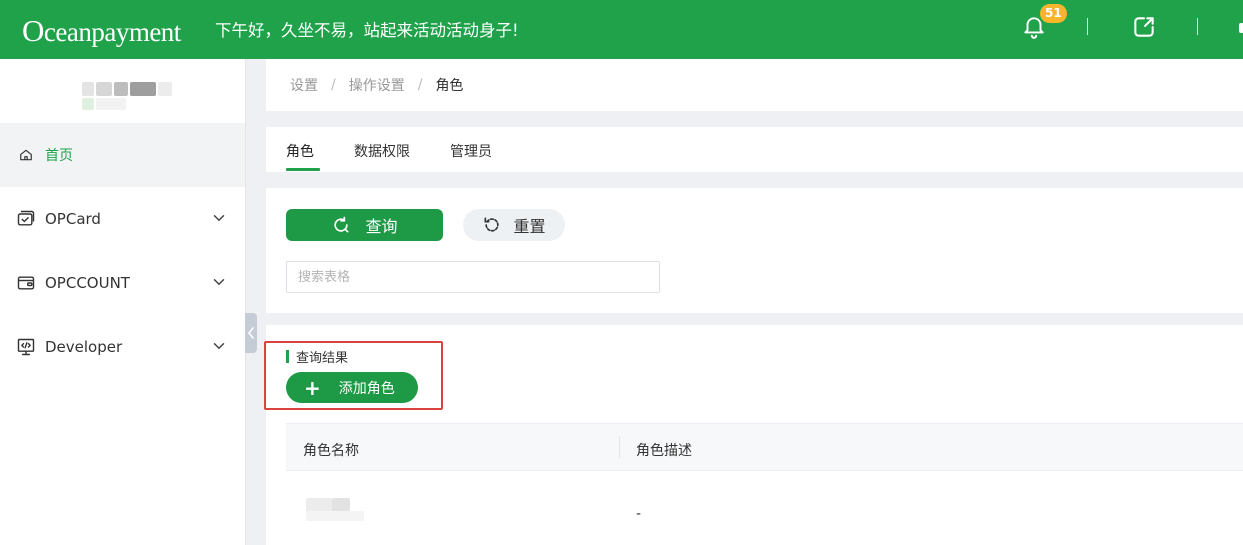 The width and height of the screenshot is (1243, 545). I want to click on more-icon, so click(1241, 28).